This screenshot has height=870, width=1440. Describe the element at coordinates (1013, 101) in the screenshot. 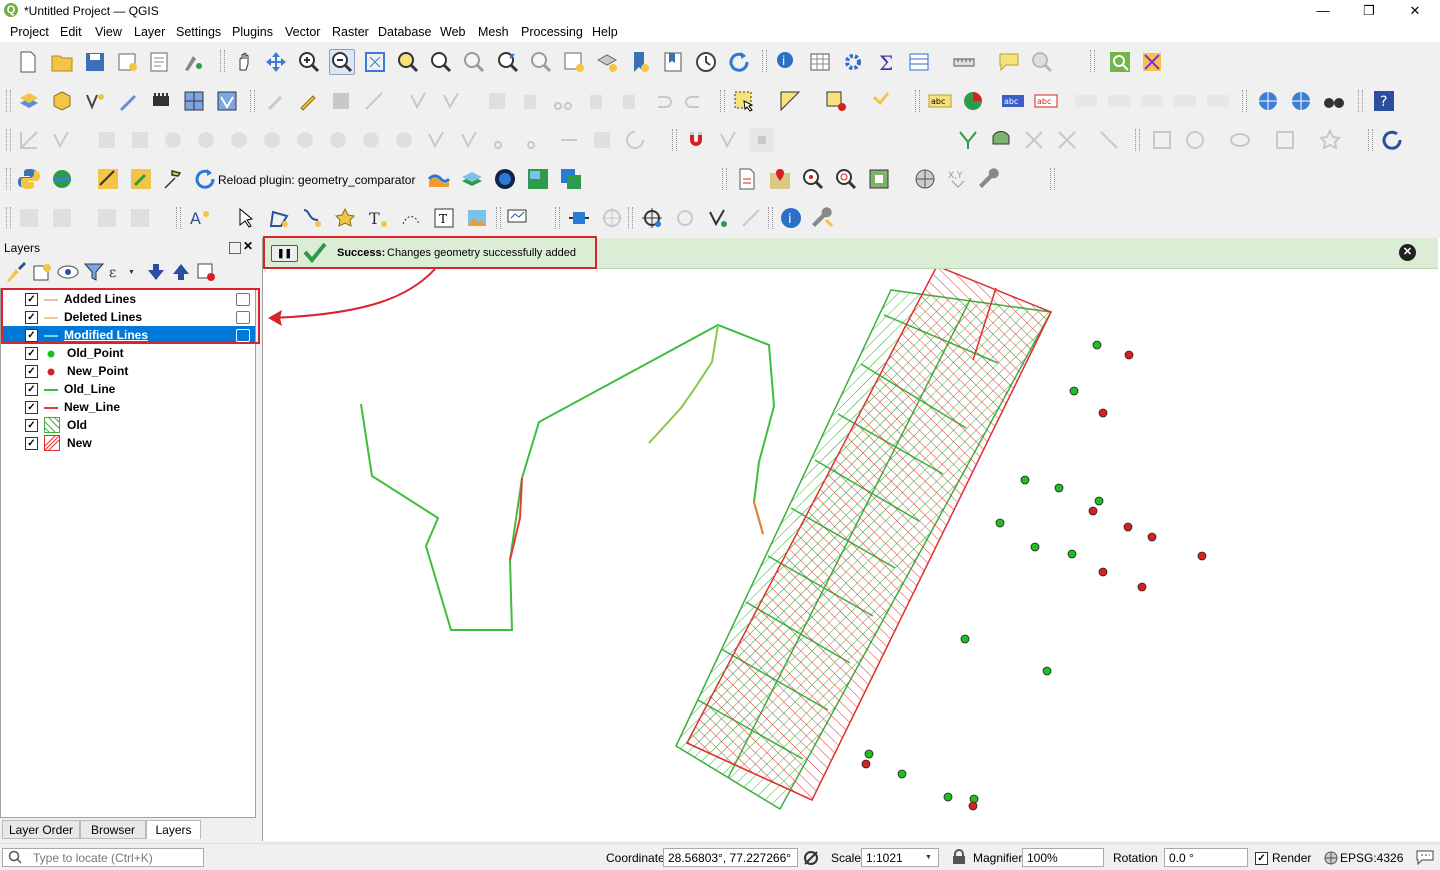

I see `highlight-pinned-labels-icon: abc` at that location.